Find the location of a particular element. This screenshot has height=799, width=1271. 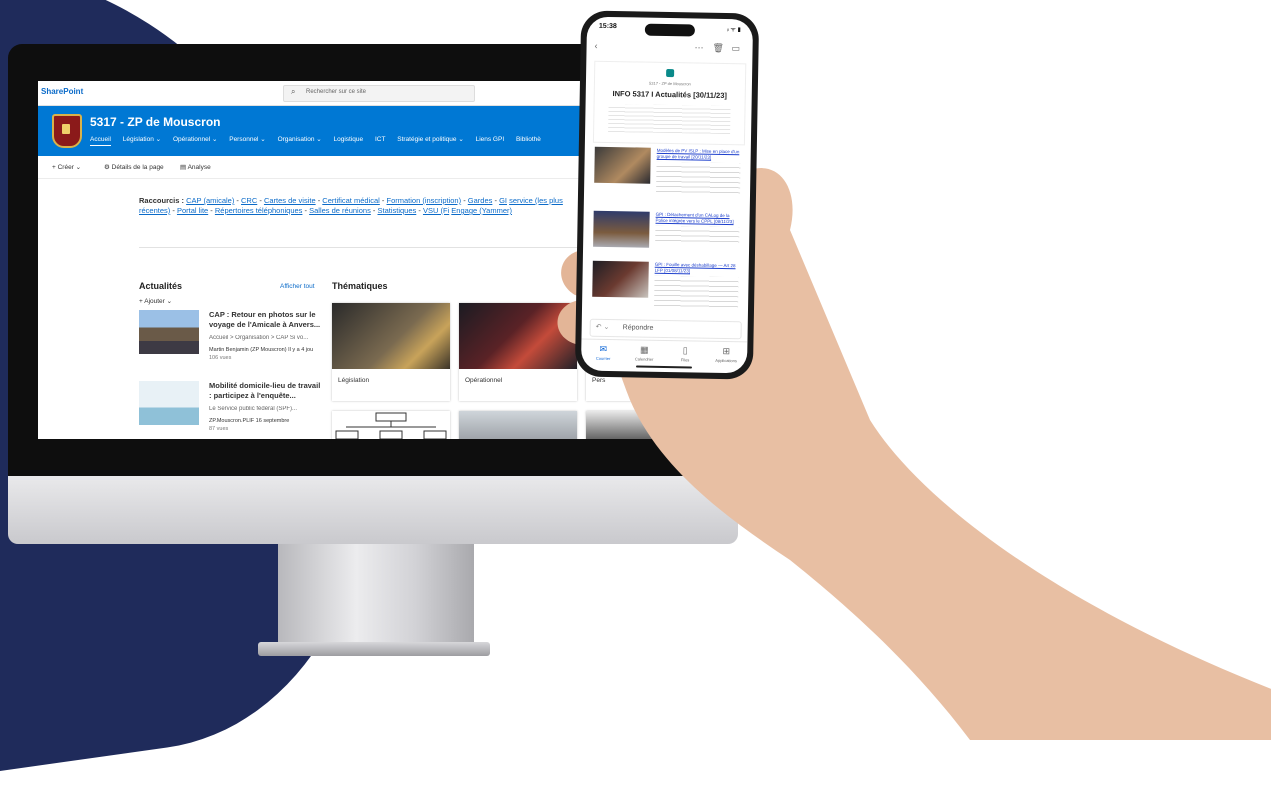

shortcut-link: GI is located at coordinates (503, 200).